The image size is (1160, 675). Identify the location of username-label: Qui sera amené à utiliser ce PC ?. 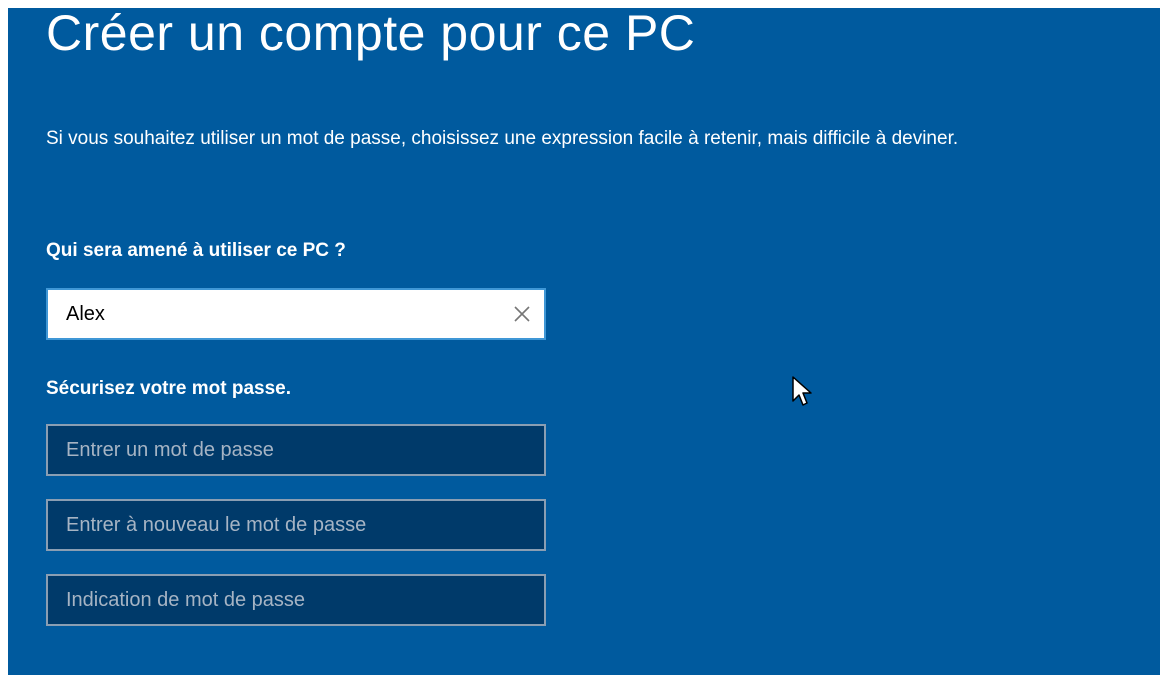
(196, 250).